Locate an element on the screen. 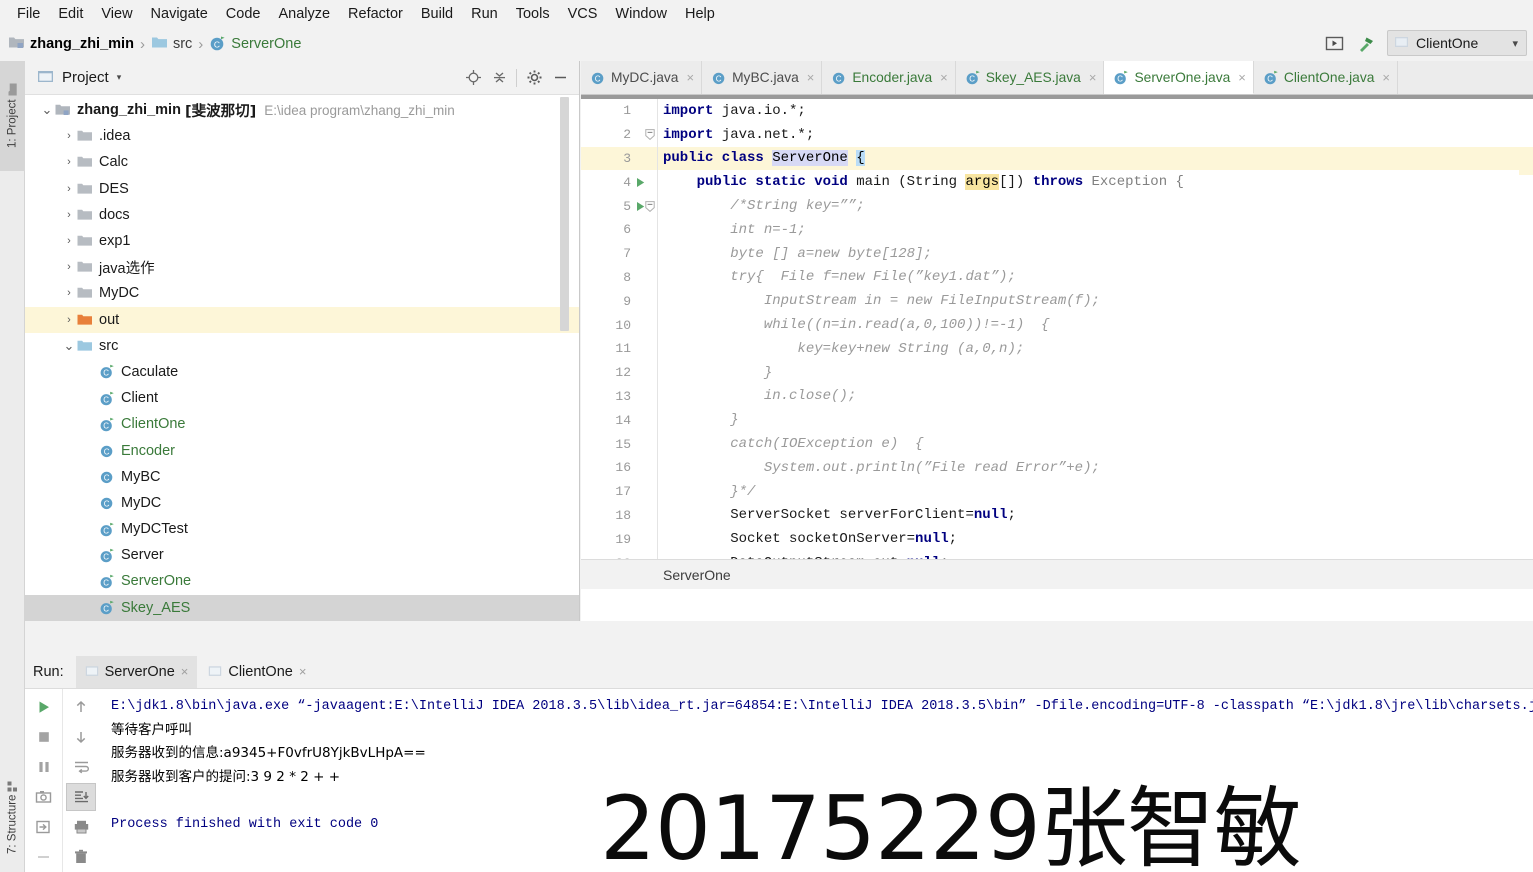  scroll-to-end-icon is located at coordinates (81, 797).